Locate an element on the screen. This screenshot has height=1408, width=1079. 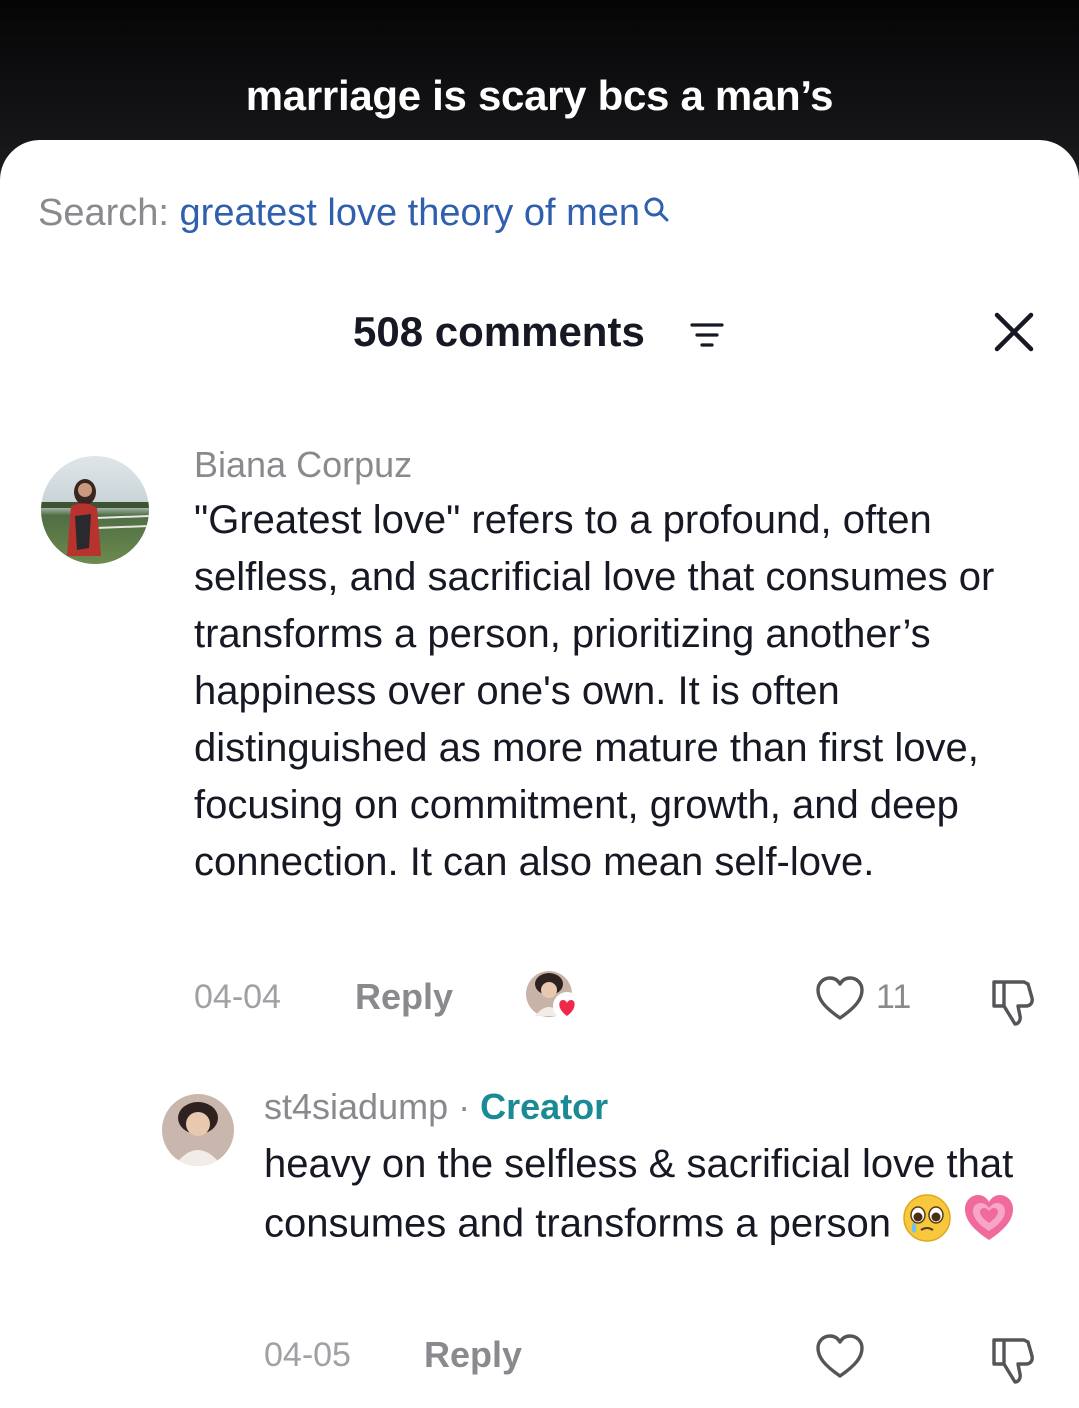
comment-date: 04-04 is located at coordinates (237, 997).